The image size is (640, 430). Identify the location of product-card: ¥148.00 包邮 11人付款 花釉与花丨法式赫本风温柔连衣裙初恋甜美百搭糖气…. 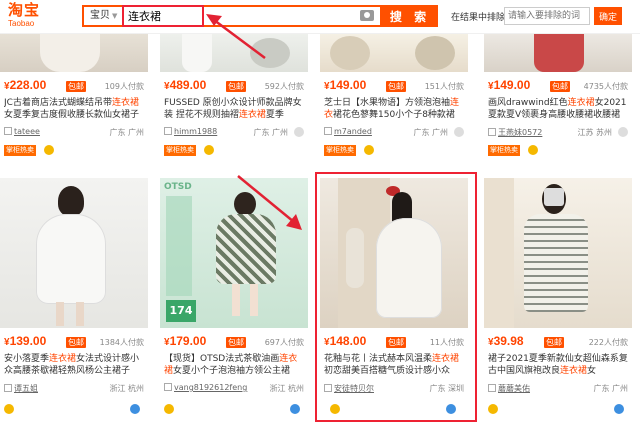
(394, 303).